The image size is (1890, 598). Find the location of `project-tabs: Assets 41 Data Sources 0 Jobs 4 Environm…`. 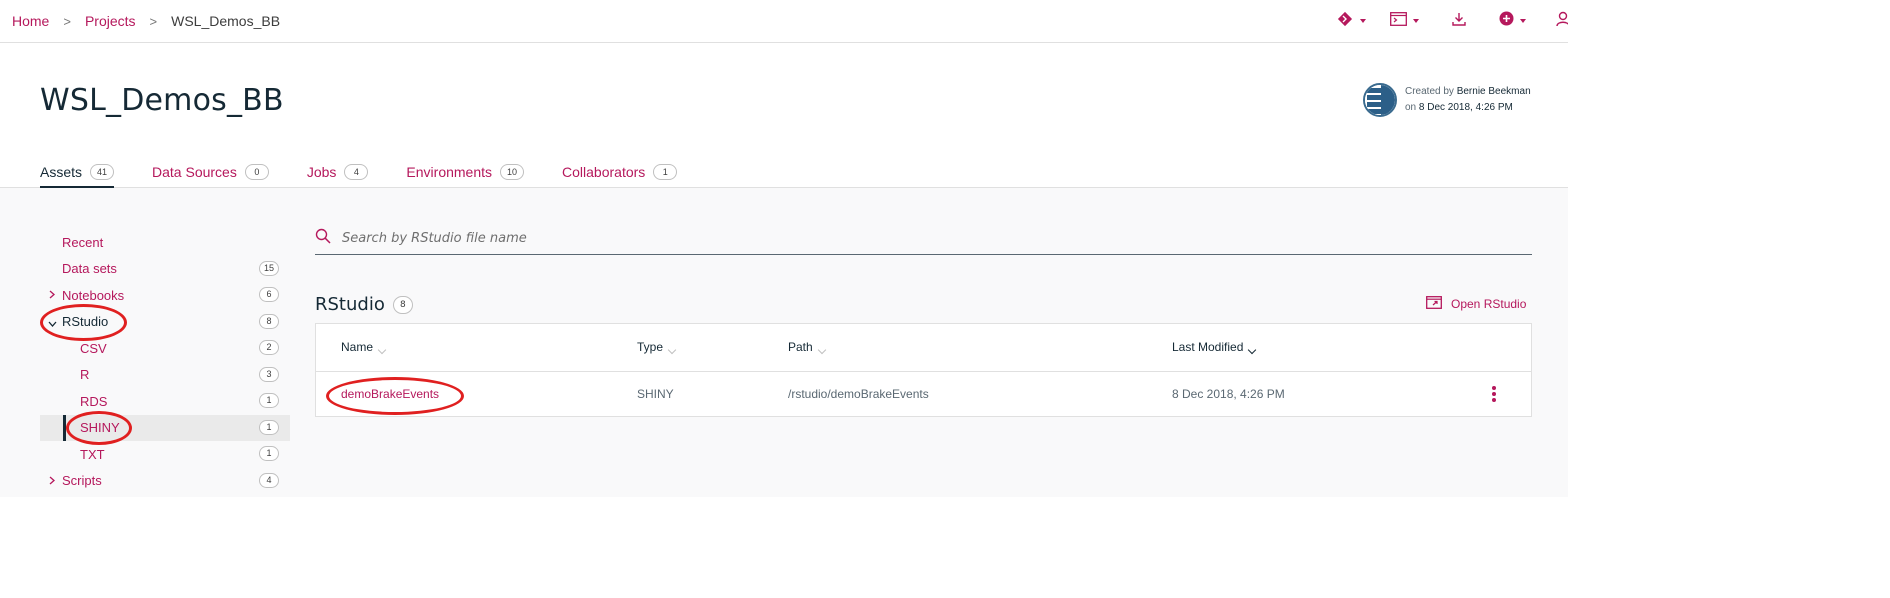

project-tabs: Assets 41 Data Sources 0 Jobs 4 Environm… is located at coordinates (377, 172).